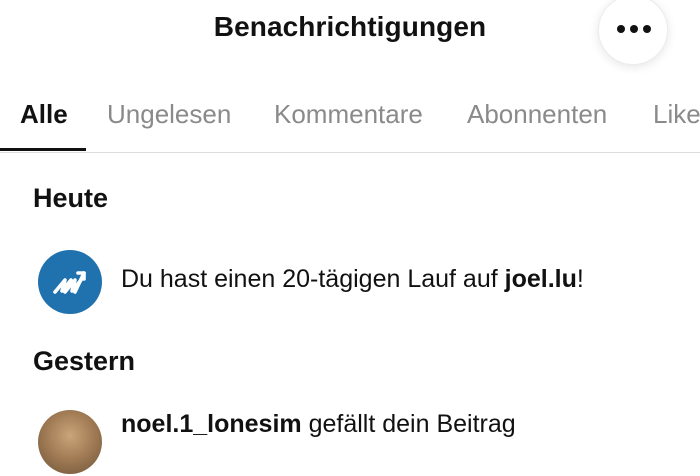 The height and width of the screenshot is (476, 700). I want to click on streak-trend-glyph, so click(69, 282).